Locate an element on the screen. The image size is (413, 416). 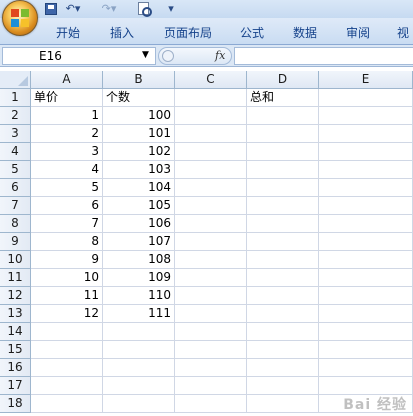
insert-function-button: fx is located at coordinates (220, 55).